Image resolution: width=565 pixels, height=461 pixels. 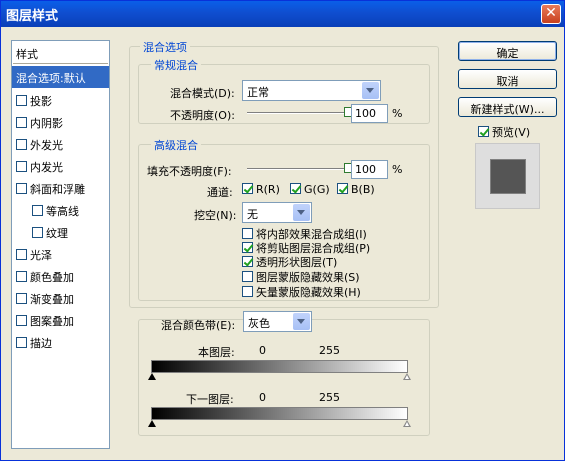 What do you see at coordinates (329, 397) in the screenshot?
I see `underlying-layer-max: 255` at bounding box center [329, 397].